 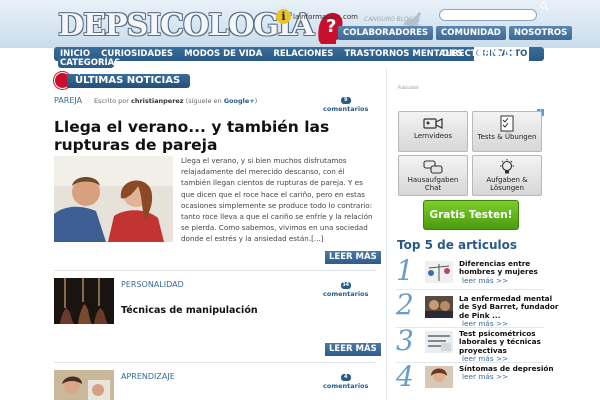 What do you see at coordinates (113, 199) in the screenshot?
I see `article-photo` at bounding box center [113, 199].